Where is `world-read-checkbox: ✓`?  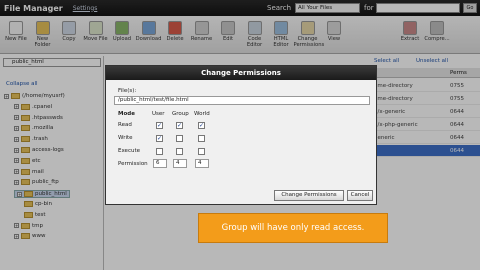 world-read-checkbox: ✓ is located at coordinates (201, 125).